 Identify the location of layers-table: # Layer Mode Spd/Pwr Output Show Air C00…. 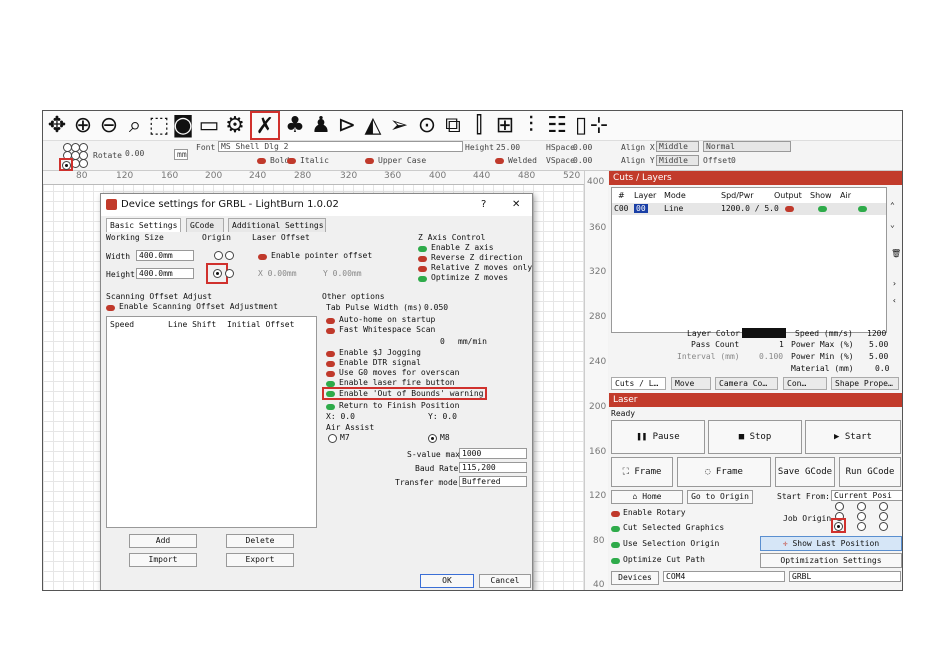
(749, 260).